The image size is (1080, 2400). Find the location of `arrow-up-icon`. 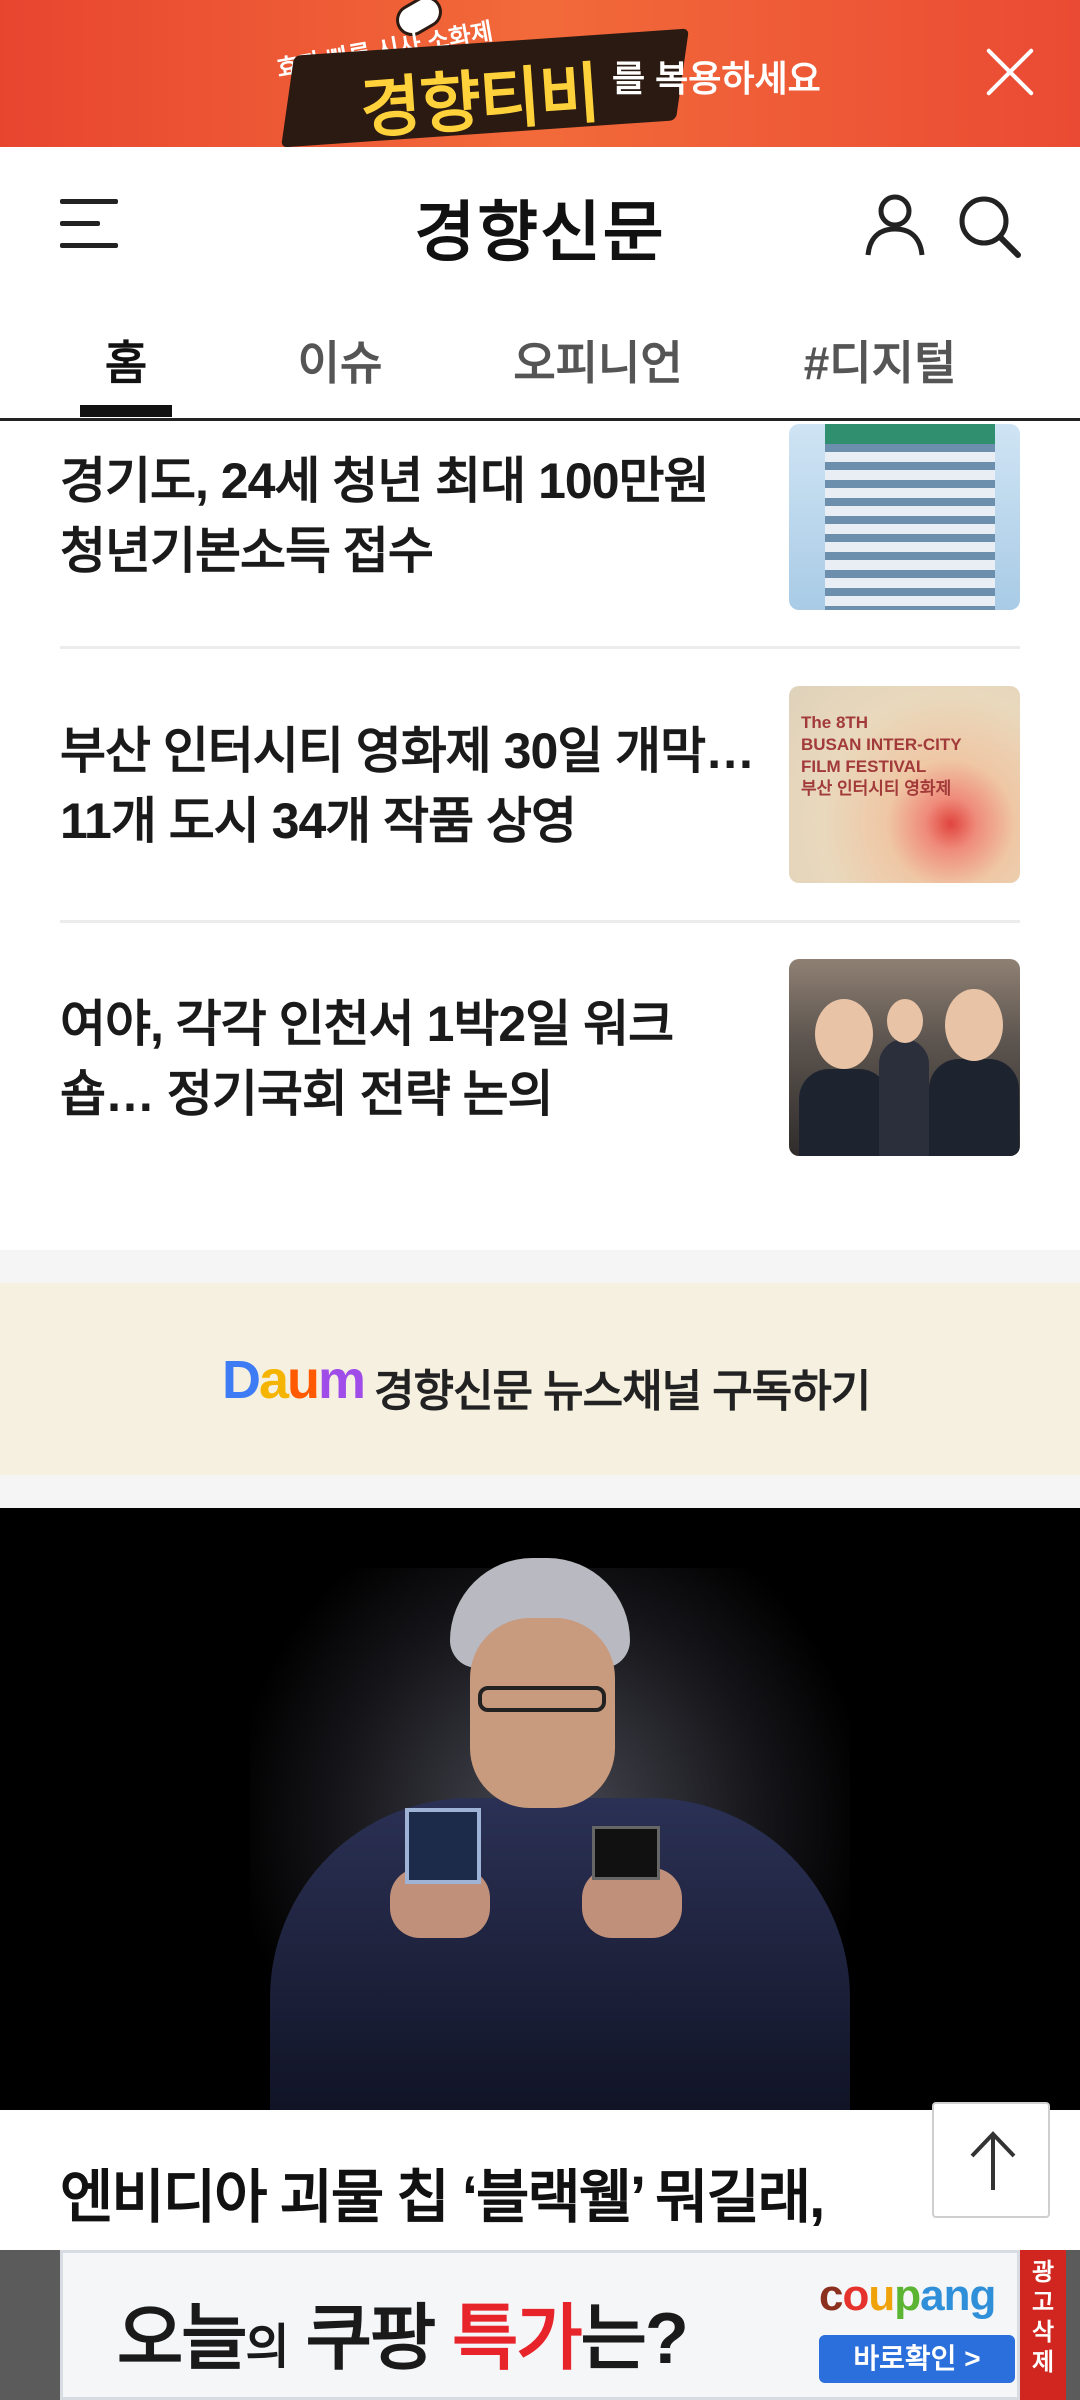

arrow-up-icon is located at coordinates (993, 2160).